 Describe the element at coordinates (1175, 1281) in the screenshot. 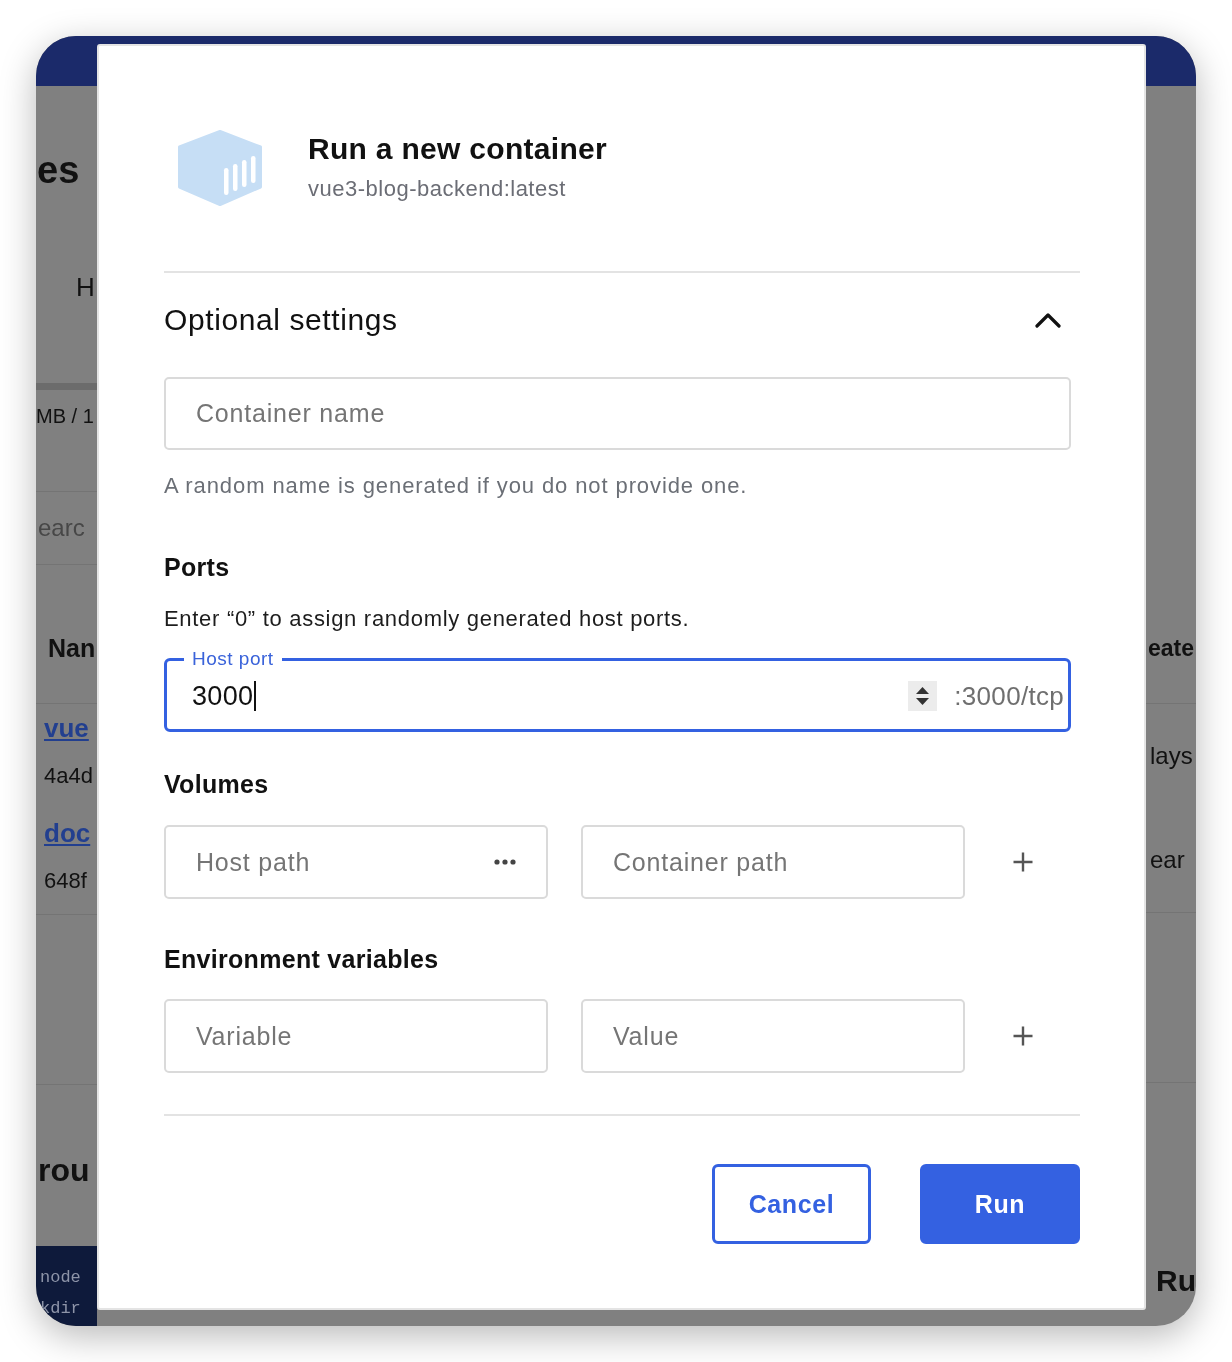

I see `heading-text: Ru` at that location.